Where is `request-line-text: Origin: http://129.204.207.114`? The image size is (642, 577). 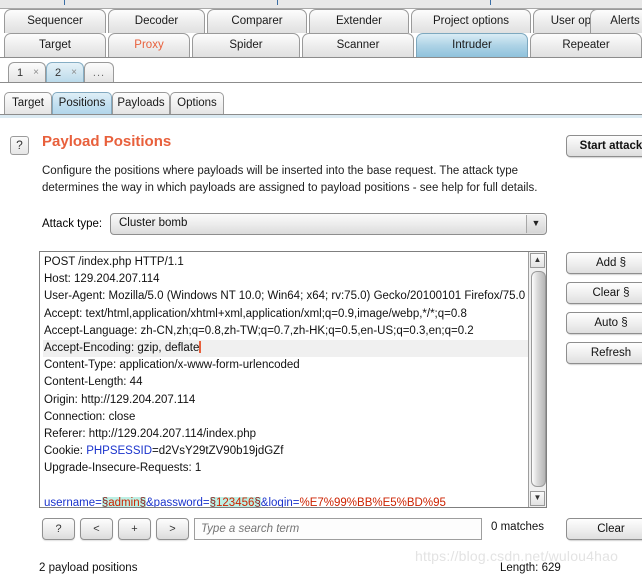 request-line-text: Origin: http://129.204.207.114 is located at coordinates (120, 399).